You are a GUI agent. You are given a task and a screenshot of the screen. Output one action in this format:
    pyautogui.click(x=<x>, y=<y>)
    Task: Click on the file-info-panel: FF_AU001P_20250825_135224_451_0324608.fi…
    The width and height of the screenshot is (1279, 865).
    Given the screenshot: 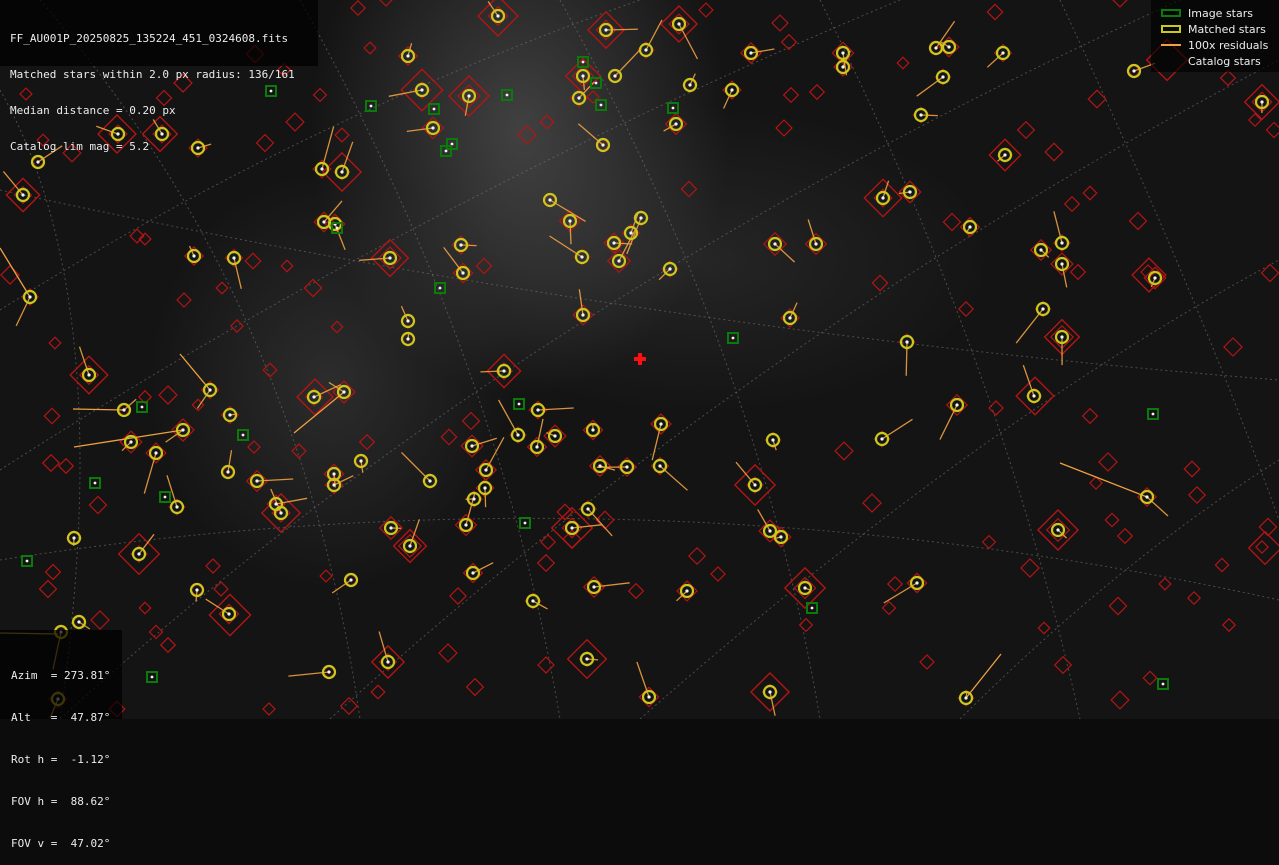 What is the action you would take?
    pyautogui.click(x=159, y=33)
    